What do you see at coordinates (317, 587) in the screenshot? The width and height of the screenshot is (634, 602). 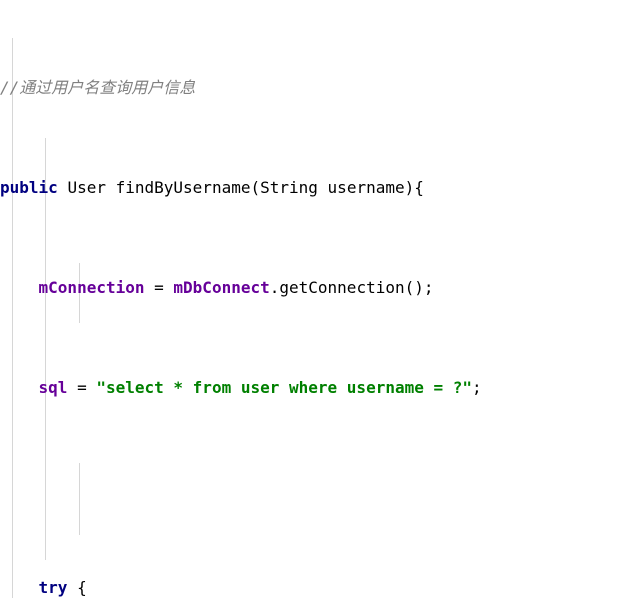 I see `code-line-6: try {` at bounding box center [317, 587].